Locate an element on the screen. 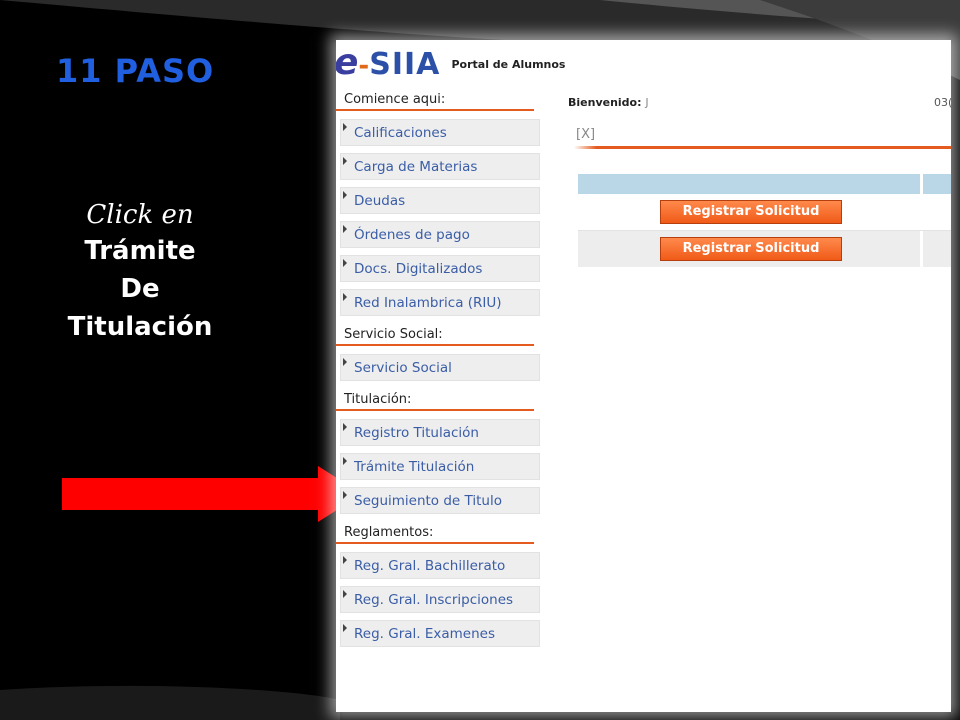 The image size is (960, 720). logo-dash: - is located at coordinates (364, 66).